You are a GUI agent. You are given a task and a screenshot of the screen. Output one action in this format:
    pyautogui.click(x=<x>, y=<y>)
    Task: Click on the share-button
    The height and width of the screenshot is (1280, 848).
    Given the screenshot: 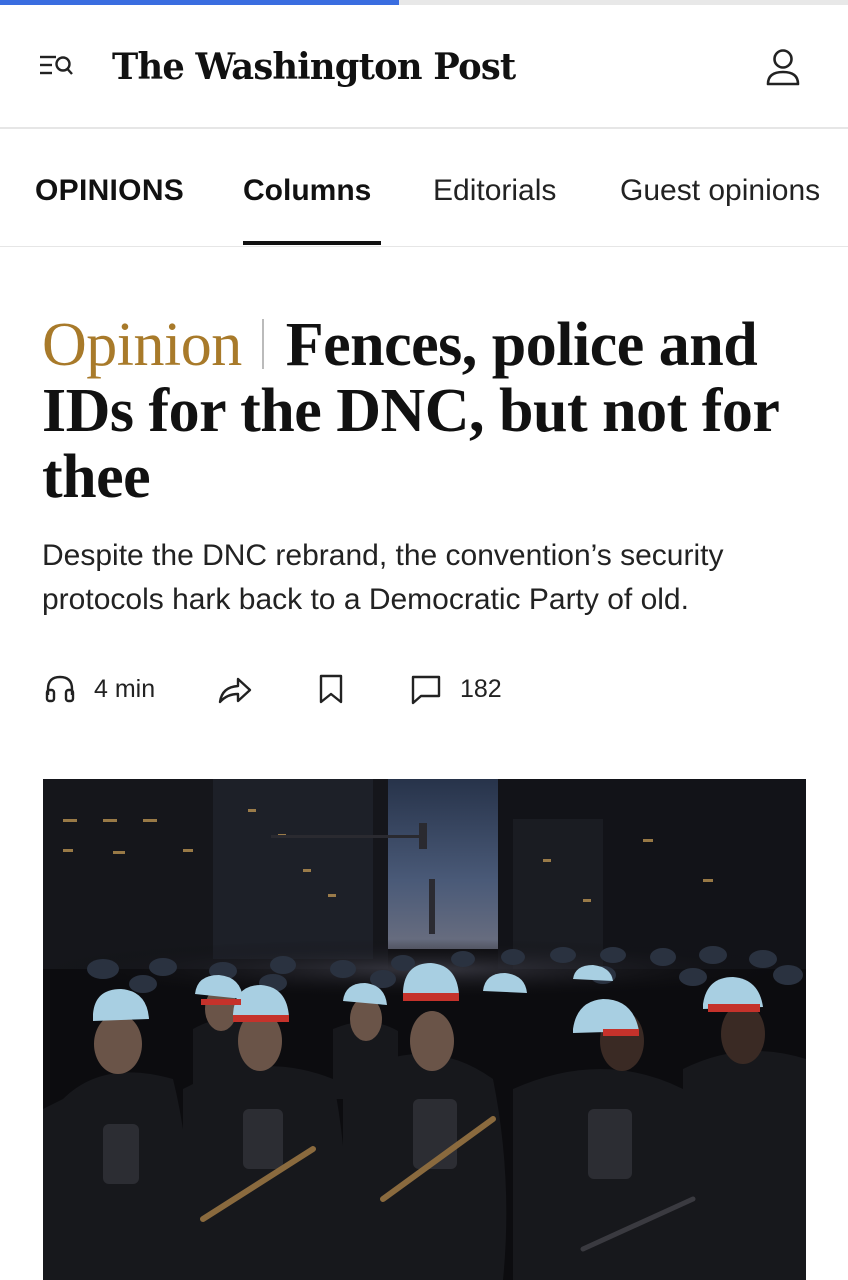 What is the action you would take?
    pyautogui.click(x=235, y=689)
    